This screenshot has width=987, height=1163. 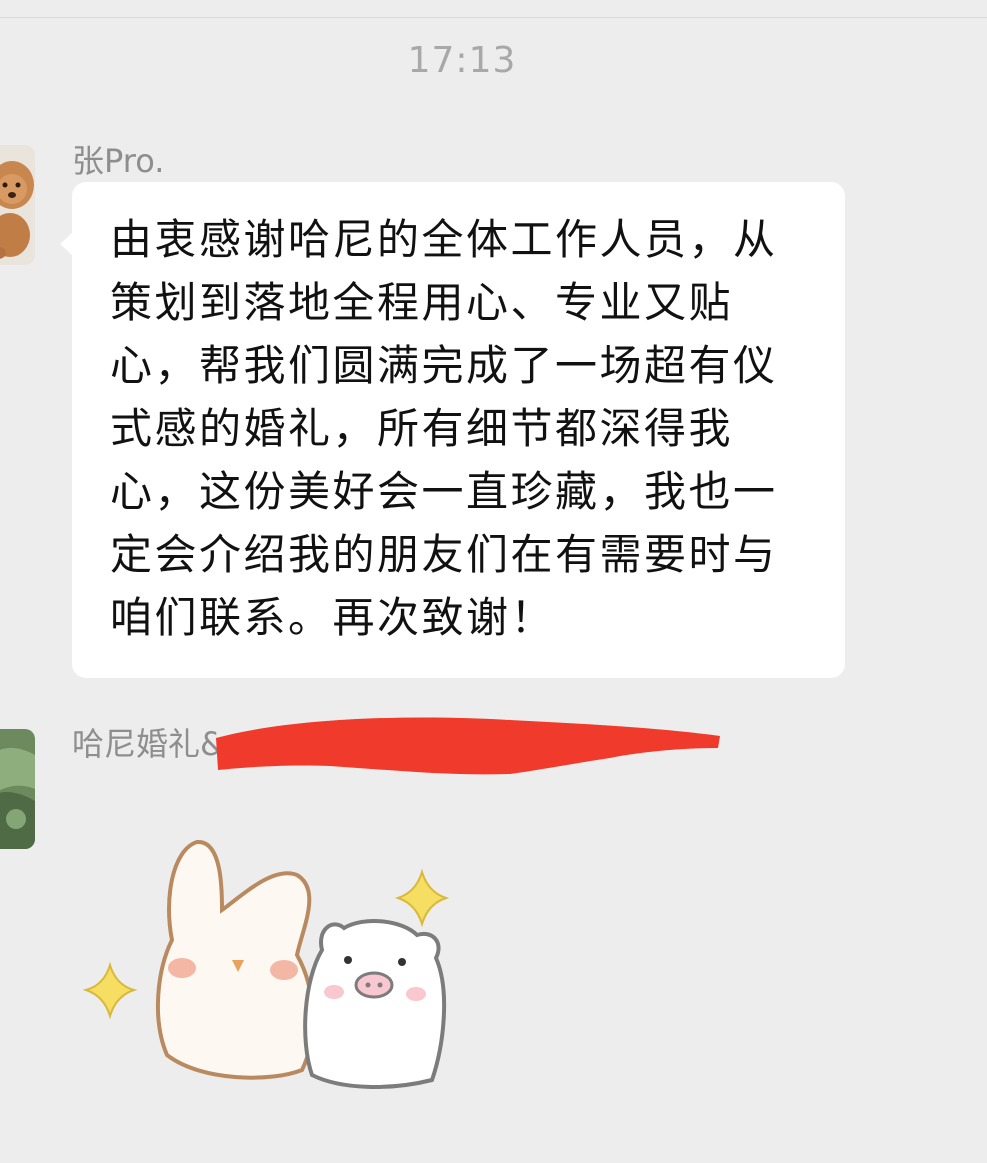 I want to click on sender-name: 张Pro., so click(x=118, y=161).